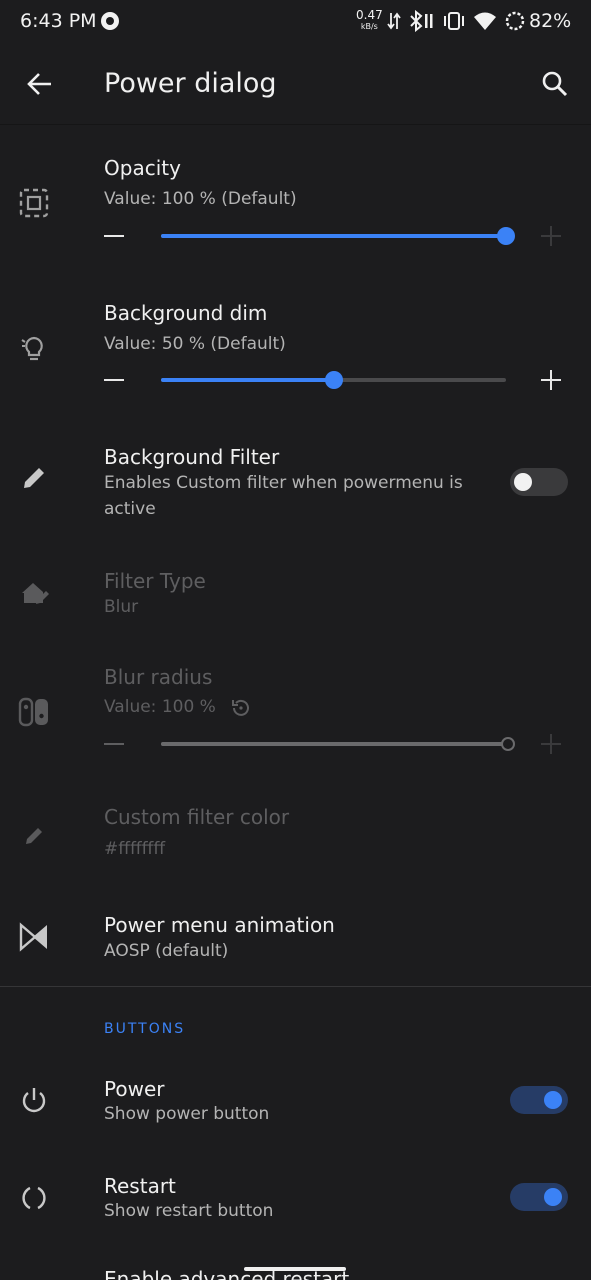 This screenshot has height=1280, width=591. What do you see at coordinates (189, 1211) in the screenshot?
I see `restart-summary: Show restart button` at bounding box center [189, 1211].